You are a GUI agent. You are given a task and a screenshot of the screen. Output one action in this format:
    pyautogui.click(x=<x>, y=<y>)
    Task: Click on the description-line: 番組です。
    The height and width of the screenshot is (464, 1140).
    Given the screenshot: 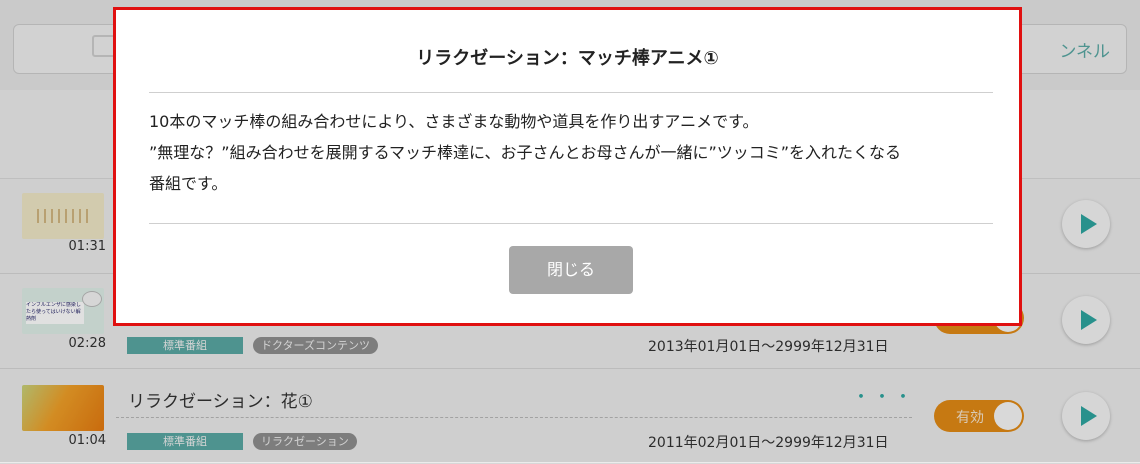 What is the action you would take?
    pyautogui.click(x=188, y=183)
    